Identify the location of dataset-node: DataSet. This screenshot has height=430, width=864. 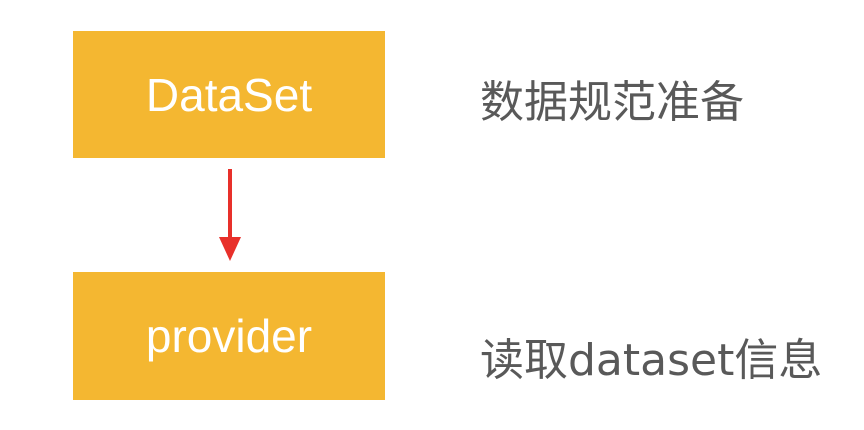
(229, 94).